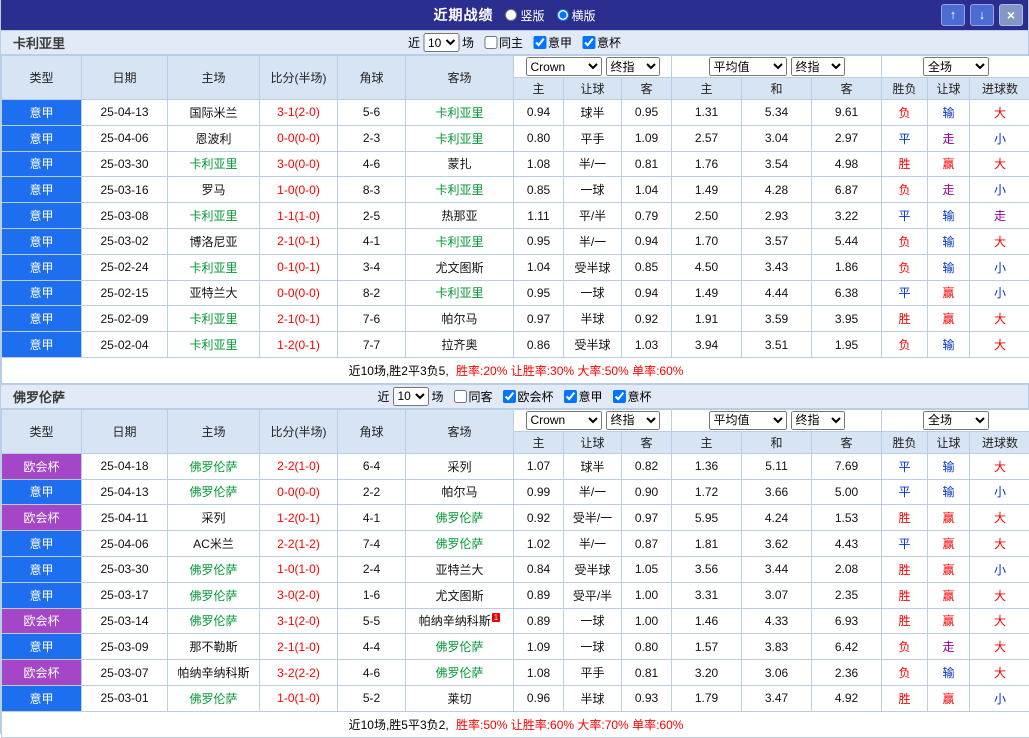 Image resolution: width=1029 pixels, height=738 pixels. Describe the element at coordinates (576, 15) in the screenshot. I see `layout-option-horizontal: 横版` at that location.